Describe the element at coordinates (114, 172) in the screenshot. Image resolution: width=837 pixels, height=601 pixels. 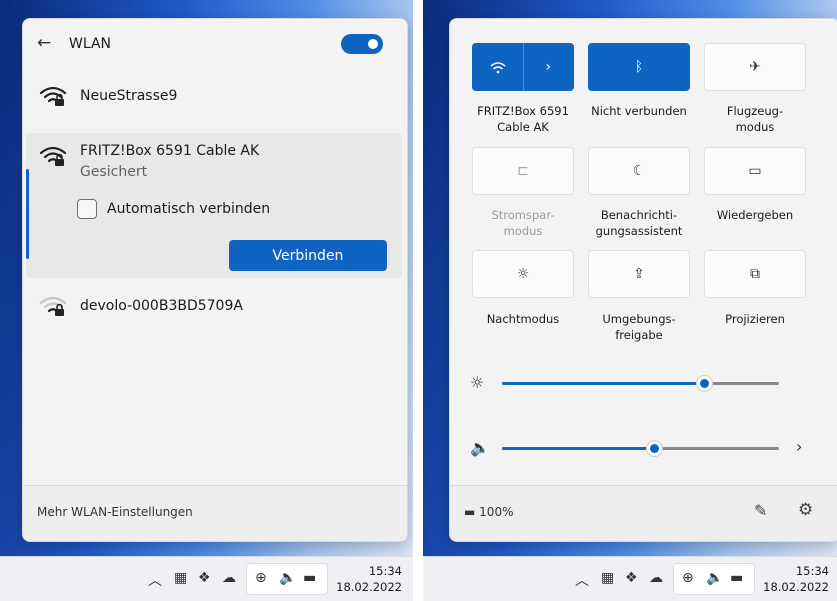
I see `network-status: Gesichert` at that location.